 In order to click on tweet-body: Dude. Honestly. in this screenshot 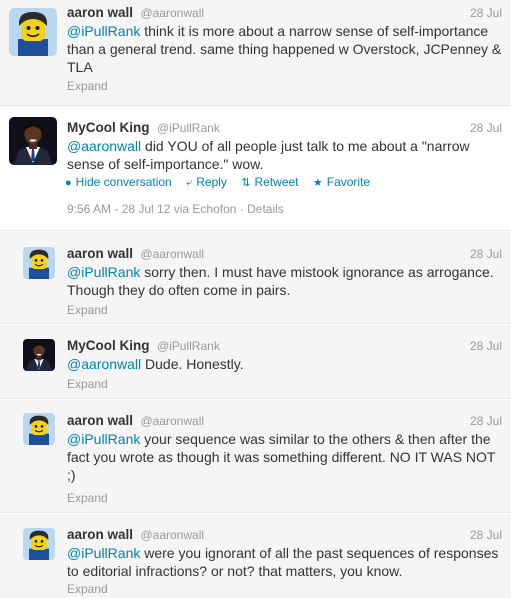, I will do `click(192, 364)`.